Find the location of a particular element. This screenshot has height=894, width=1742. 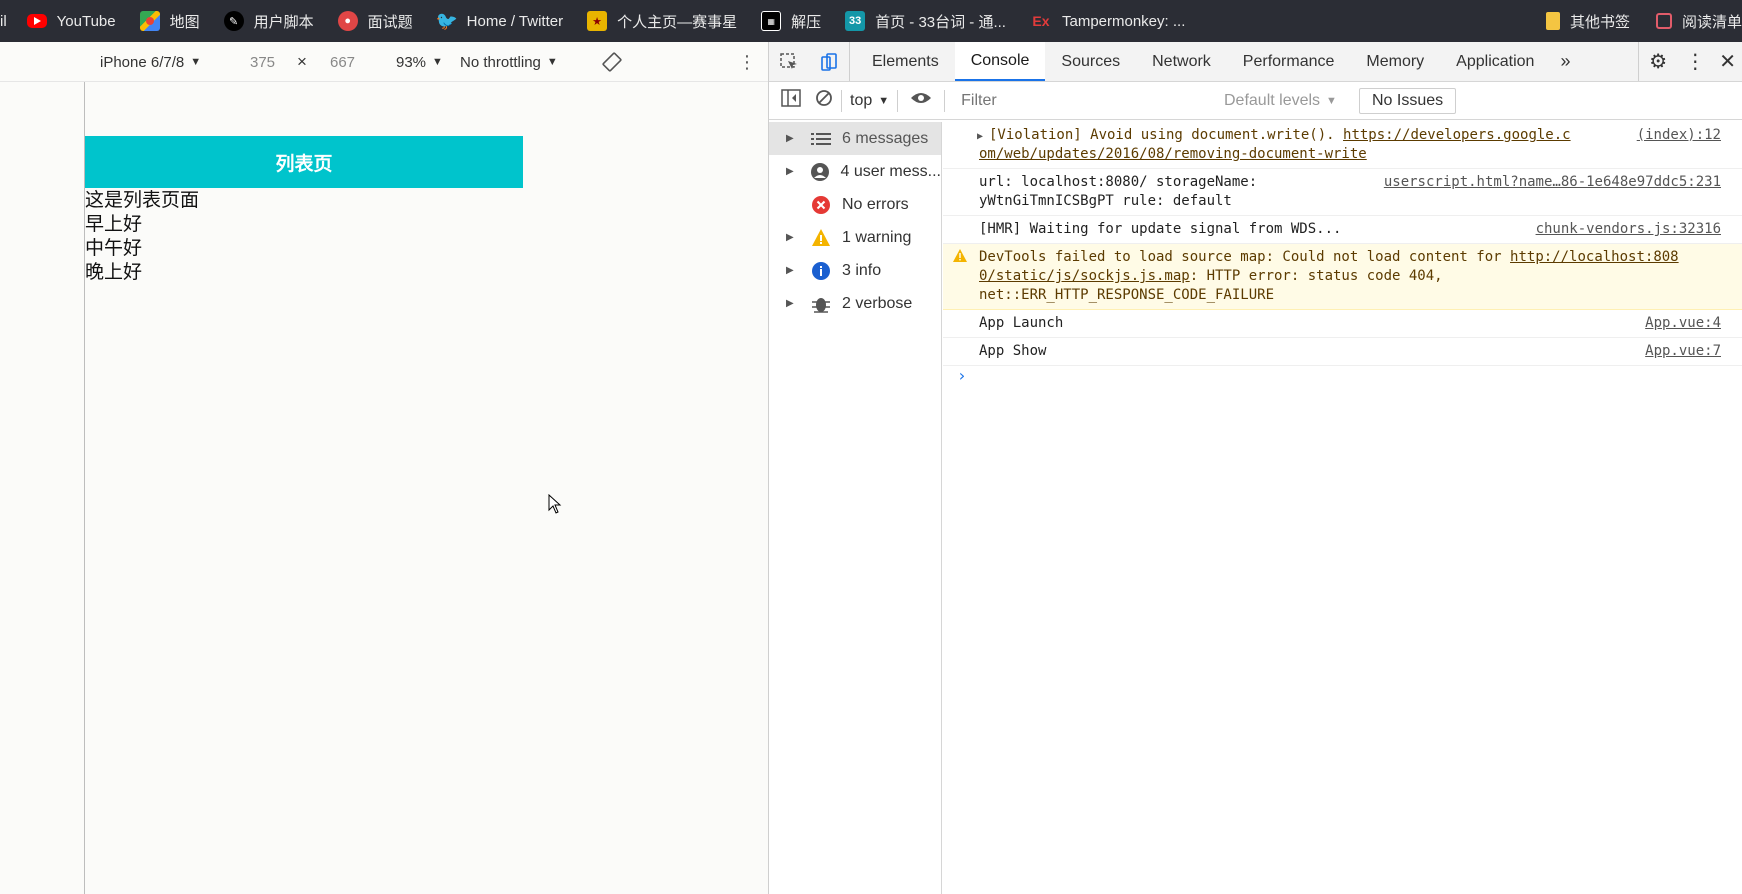

message-text: : HTTP error: status code 404, is located at coordinates (1316, 276).